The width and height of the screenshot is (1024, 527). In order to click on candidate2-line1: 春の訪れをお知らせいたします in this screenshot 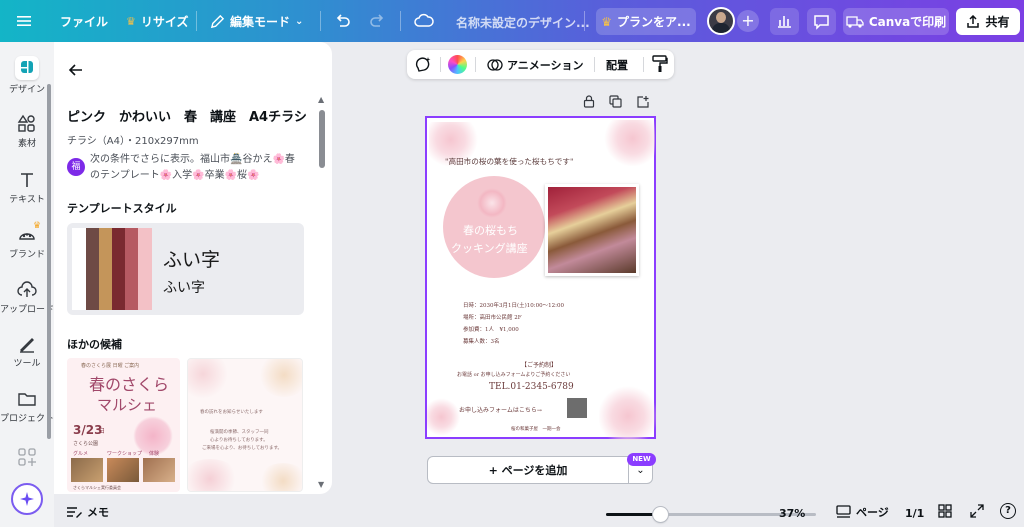, I will do `click(231, 412)`.